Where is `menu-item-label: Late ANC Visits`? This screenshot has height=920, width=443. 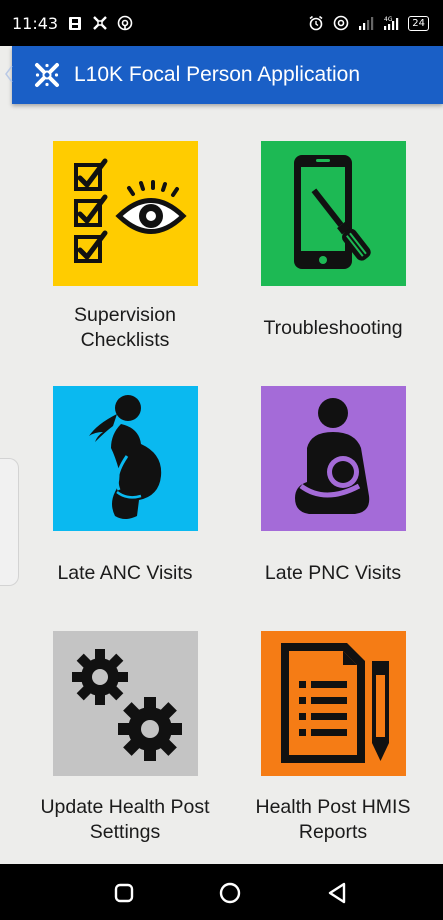 menu-item-label: Late ANC Visits is located at coordinates (125, 573).